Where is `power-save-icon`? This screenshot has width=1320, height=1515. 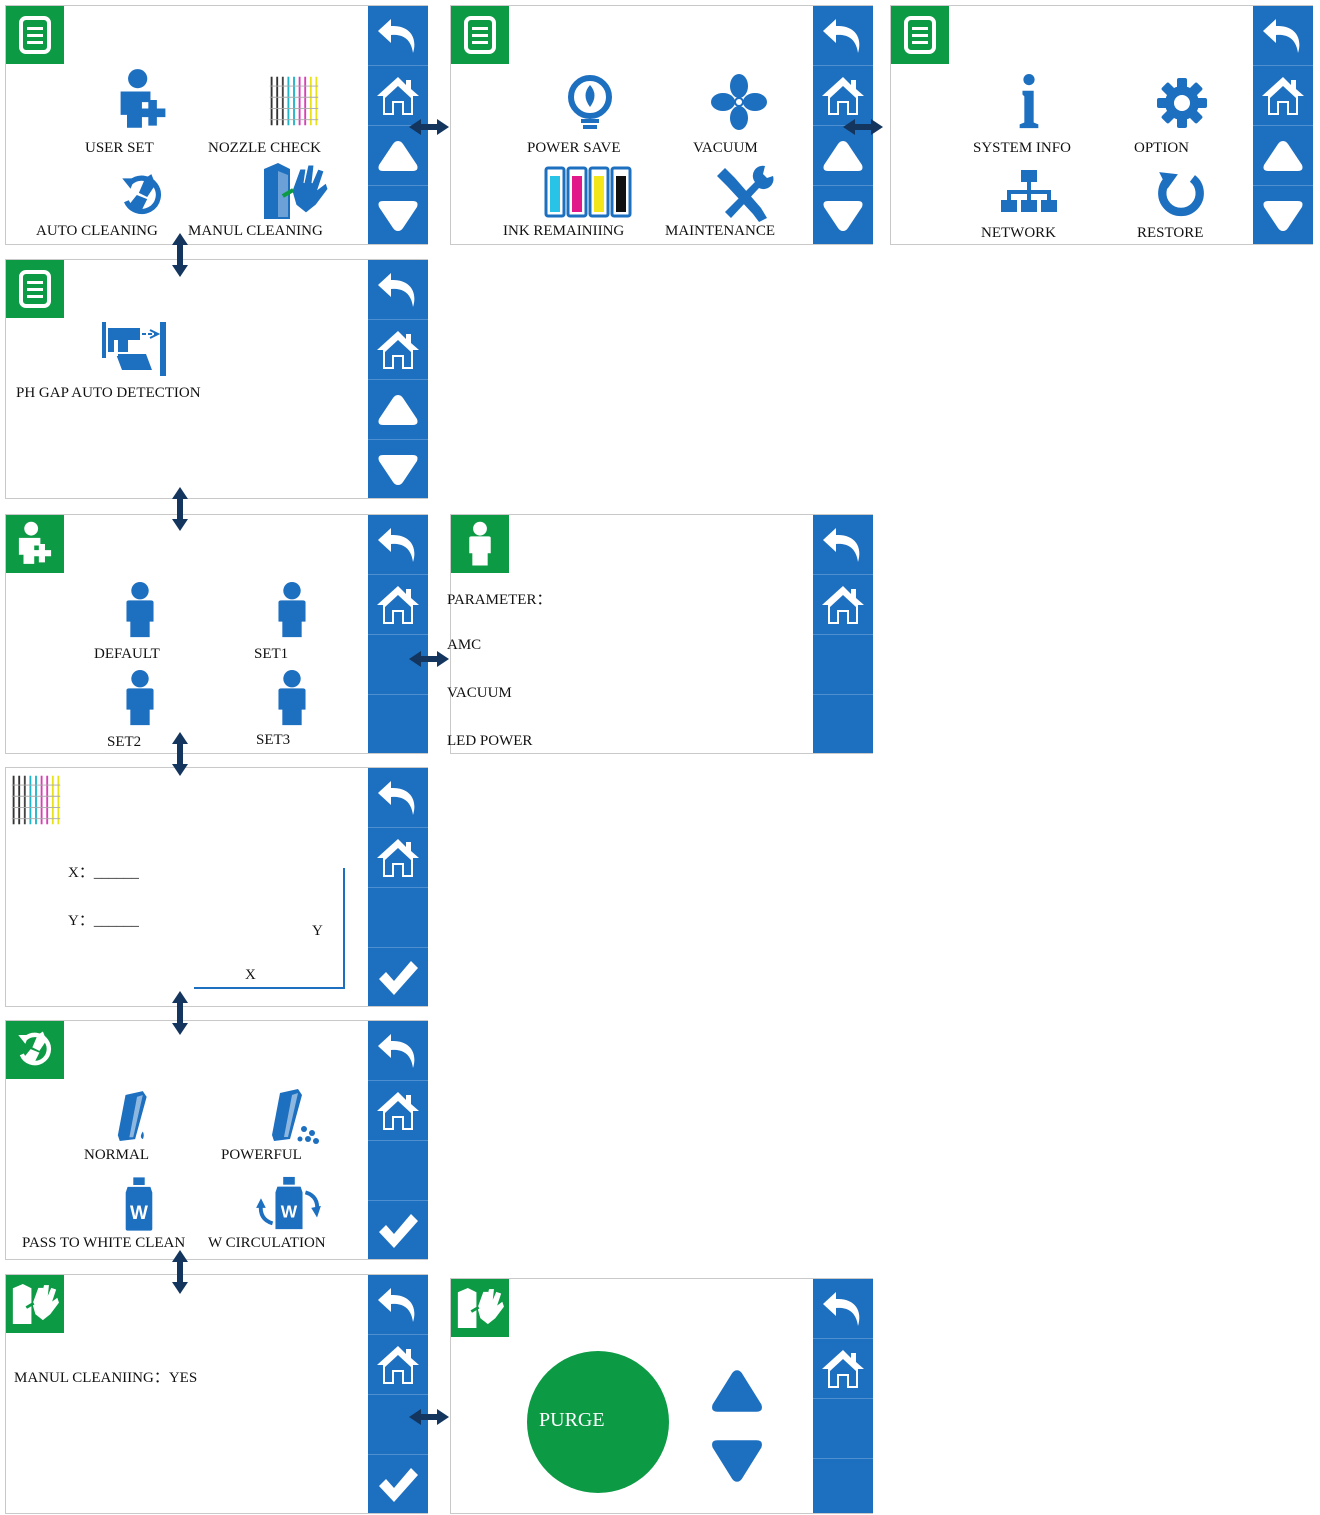 power-save-icon is located at coordinates (590, 103).